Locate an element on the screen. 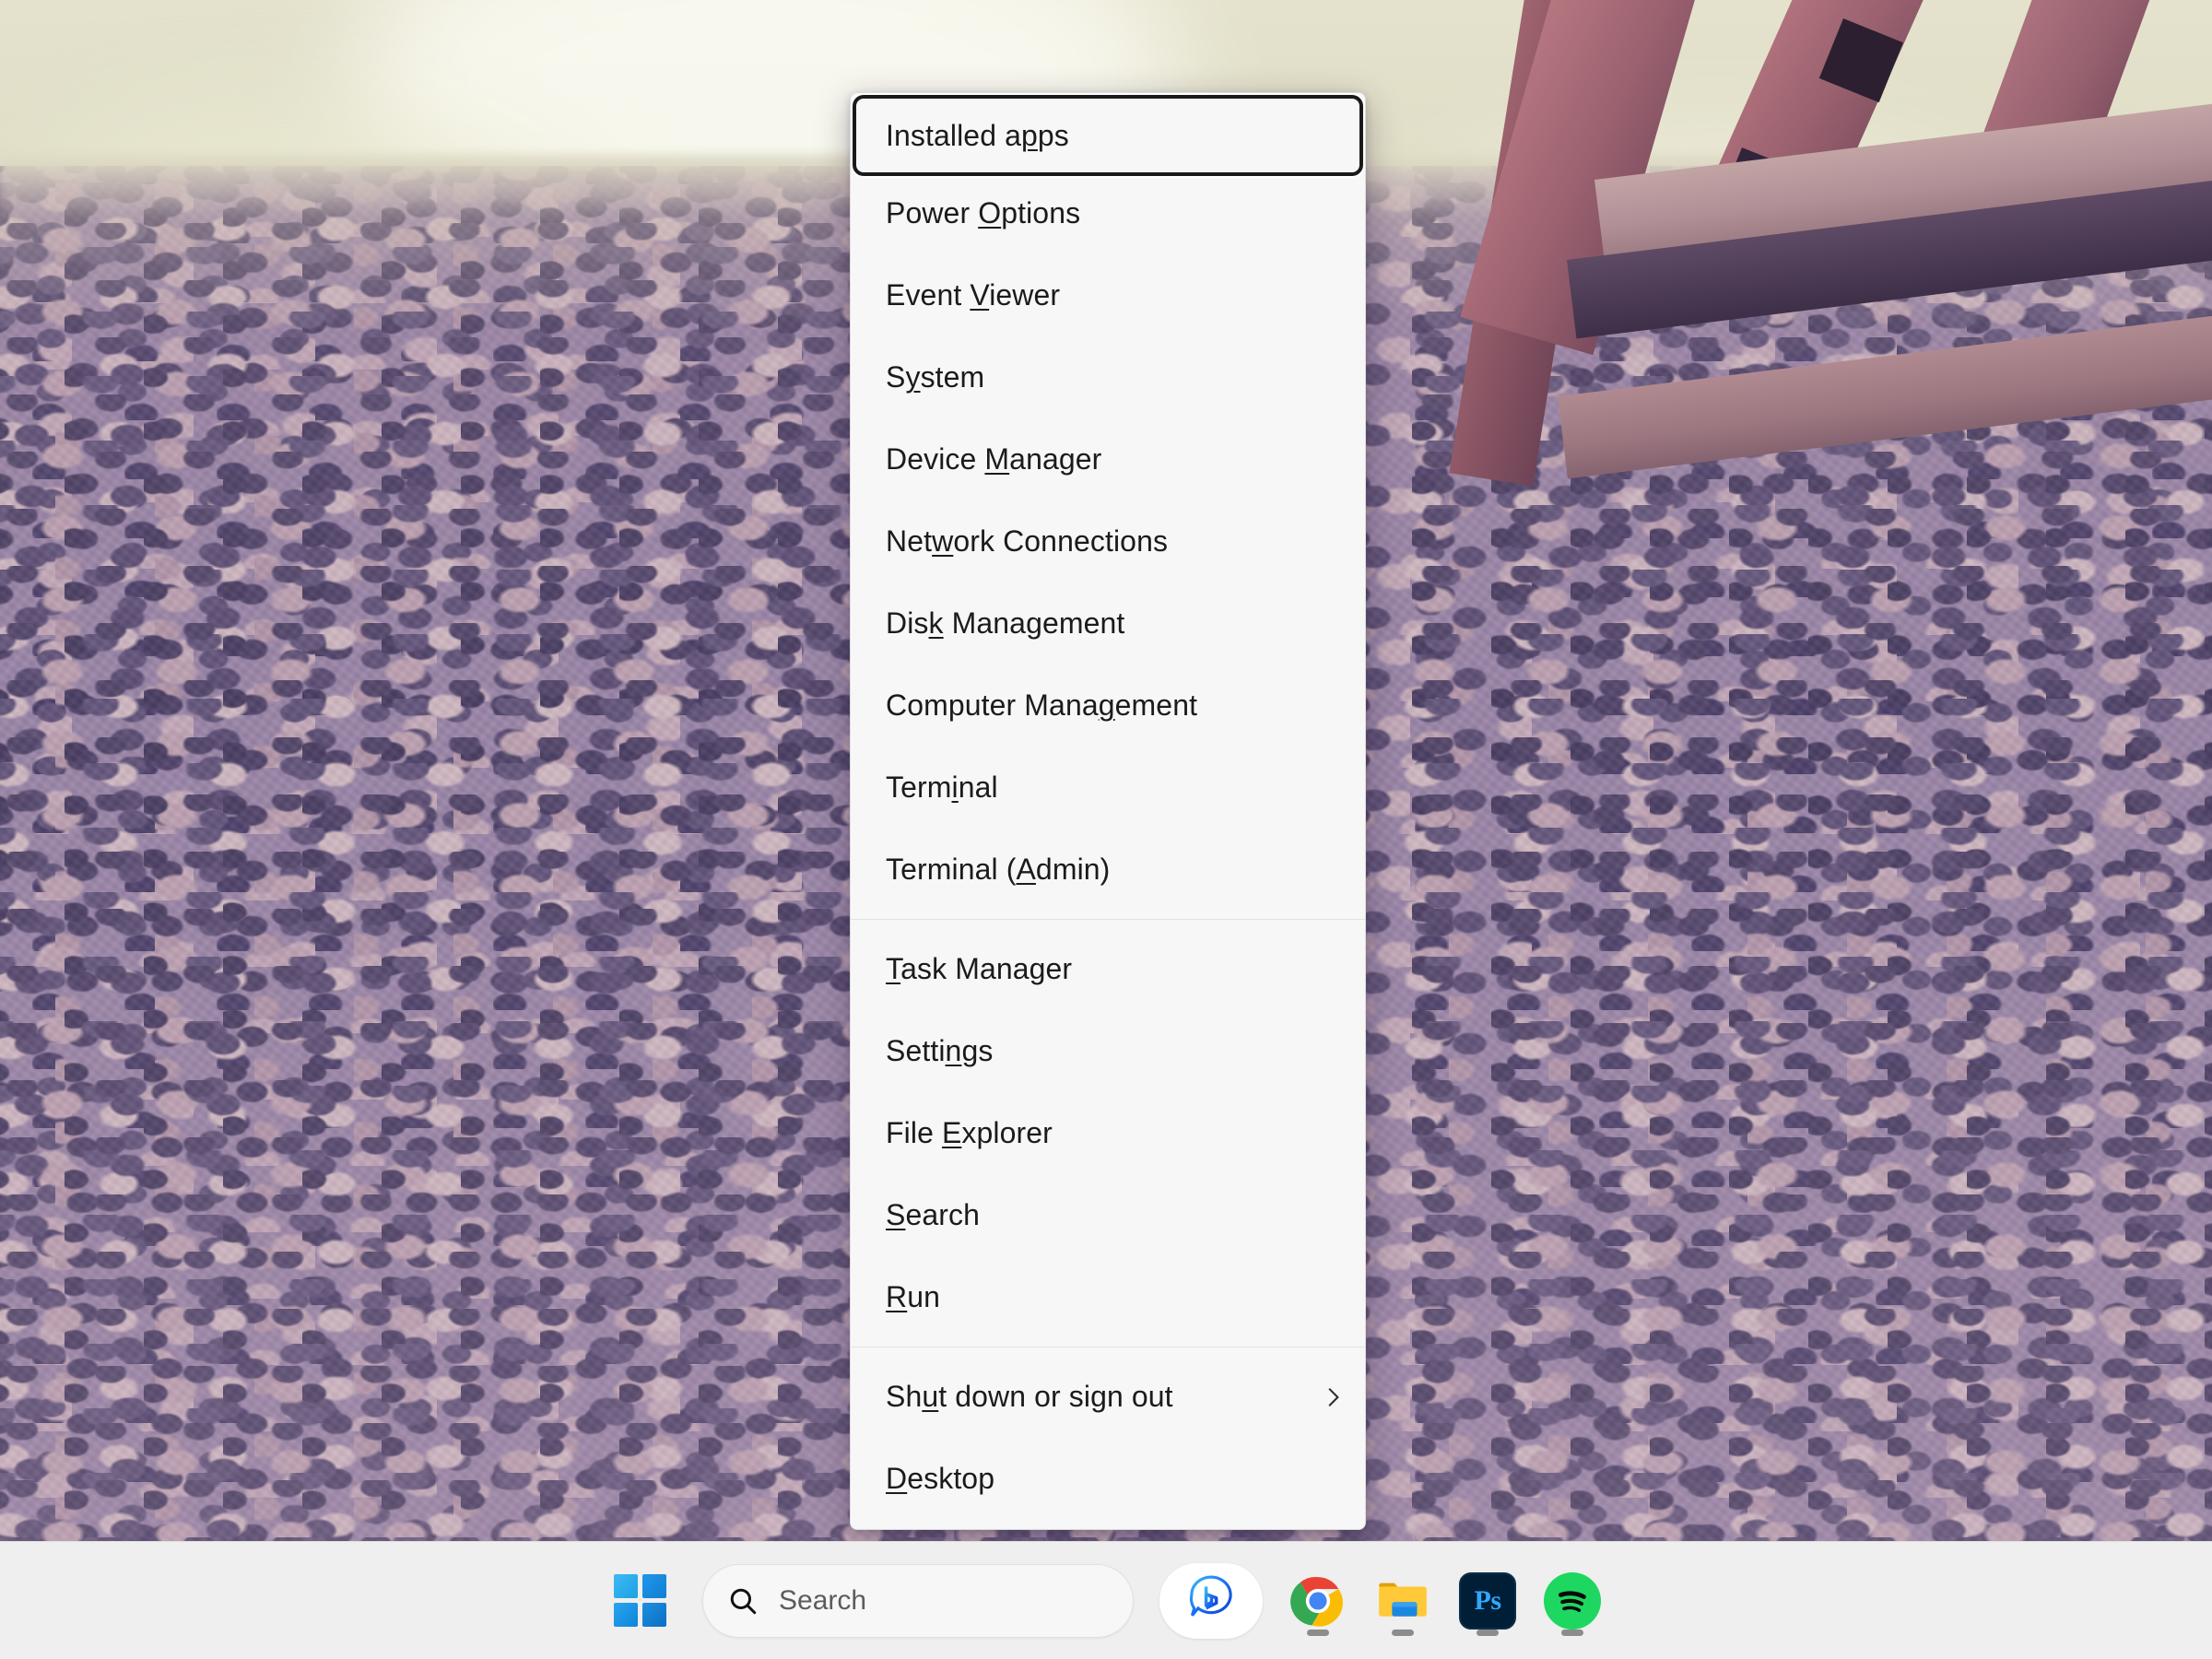 The image size is (2212, 1659). menu-item-label: Power Options is located at coordinates (983, 212).